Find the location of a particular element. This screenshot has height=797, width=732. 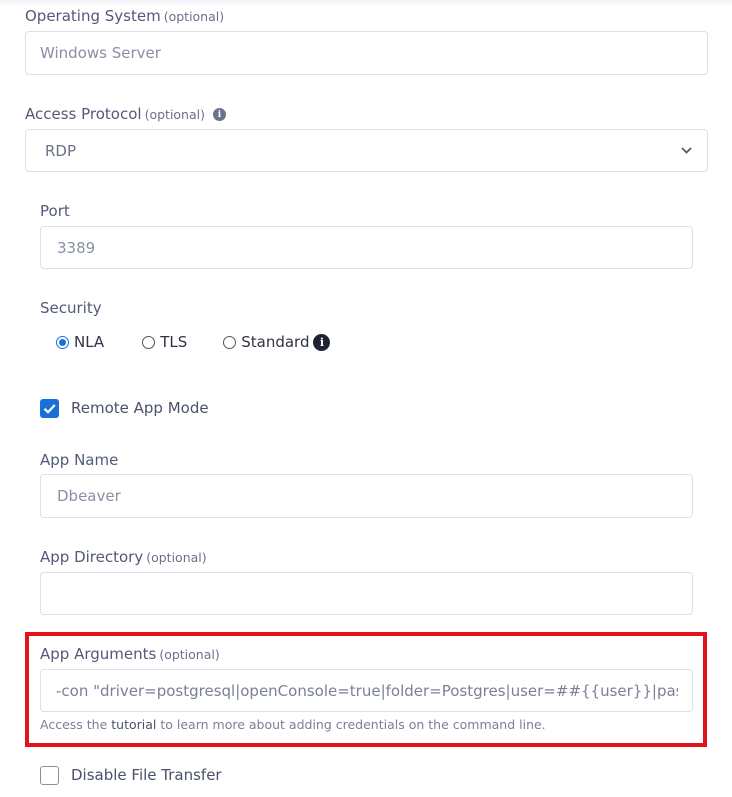

app-name-value: Dbeaver is located at coordinates (89, 496).